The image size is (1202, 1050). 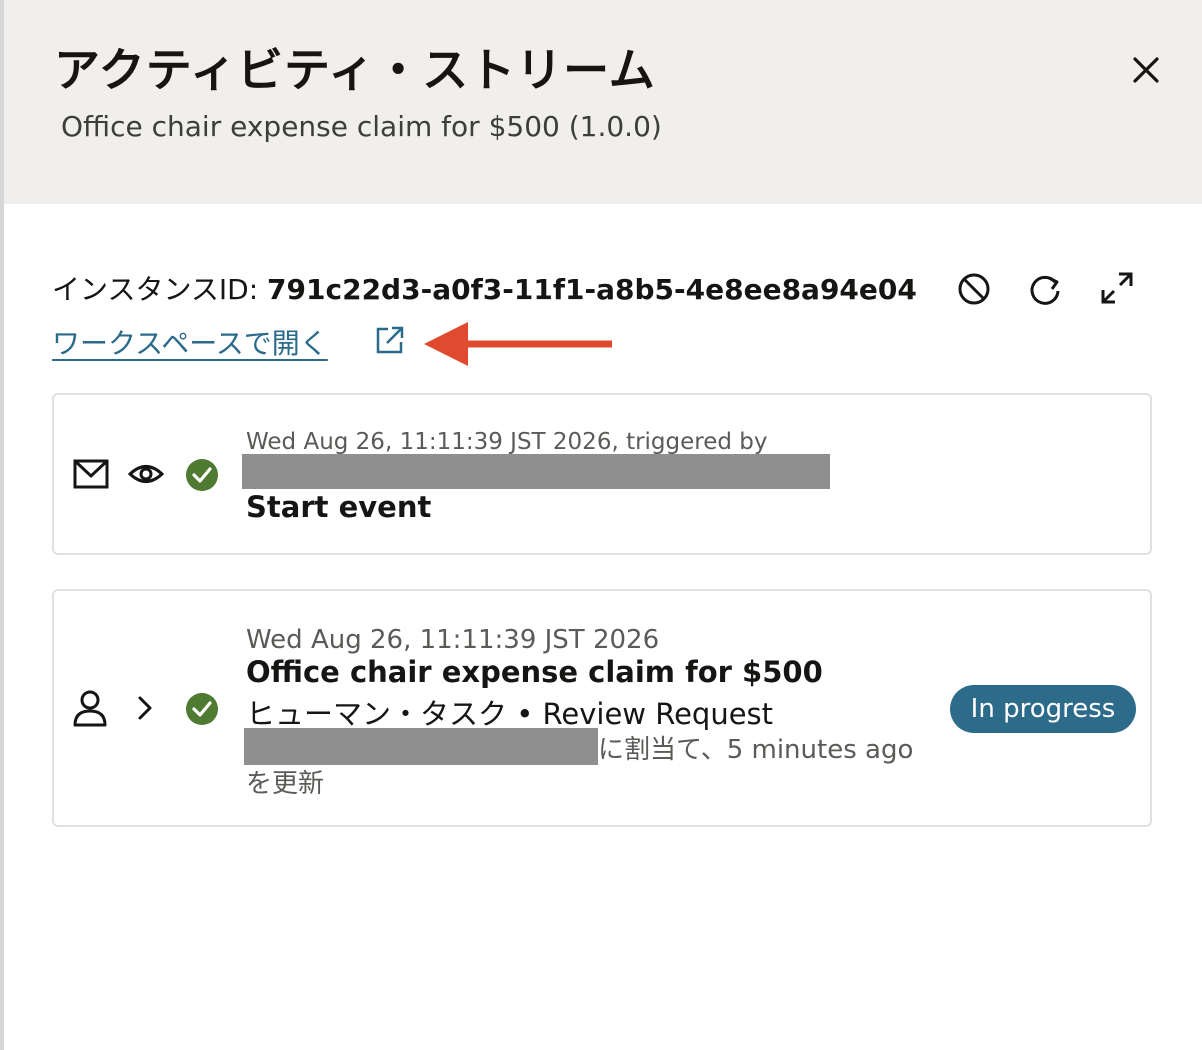 What do you see at coordinates (190, 342) in the screenshot?
I see `open-in-workspace-link: ワークスペースで開く` at bounding box center [190, 342].